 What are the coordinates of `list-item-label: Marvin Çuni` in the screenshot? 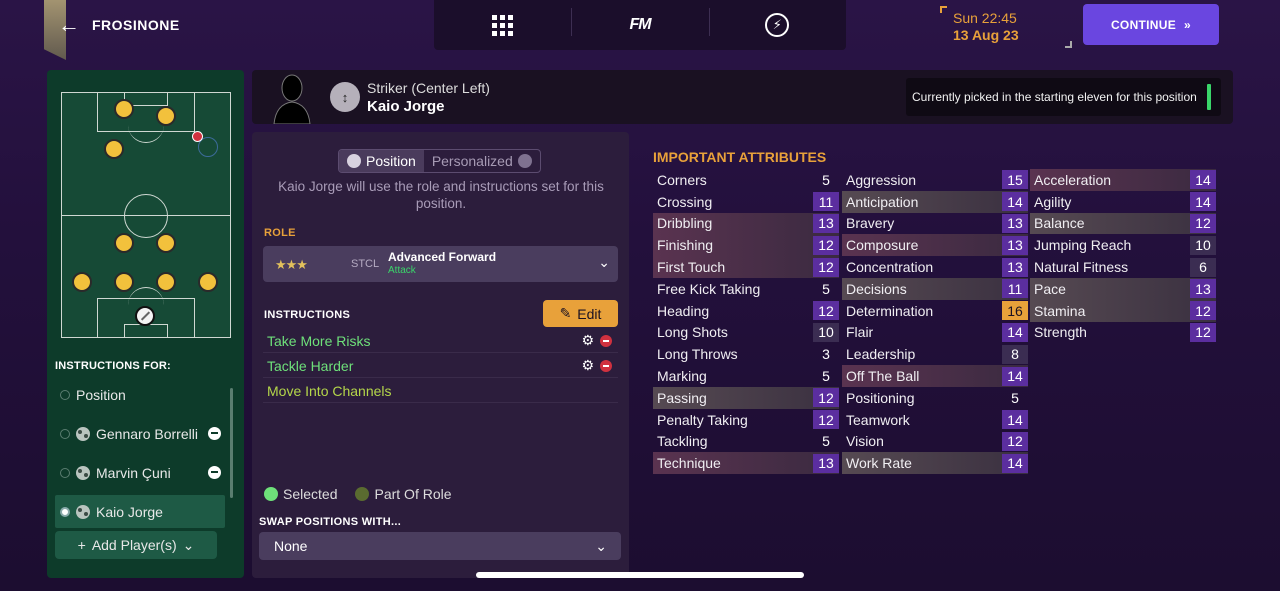 It's located at (133, 472).